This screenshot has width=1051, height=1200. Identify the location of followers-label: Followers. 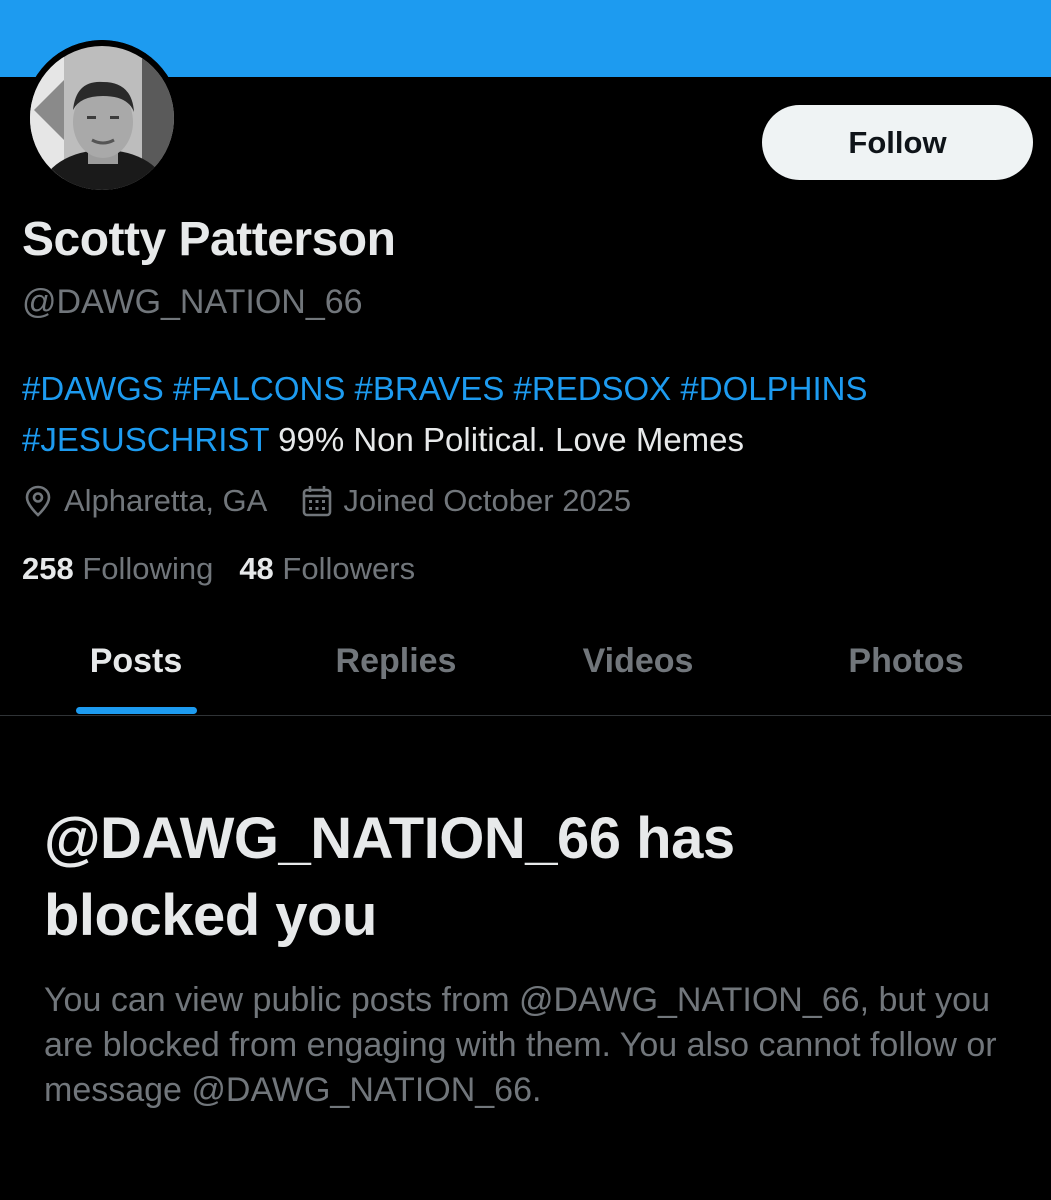
(349, 568).